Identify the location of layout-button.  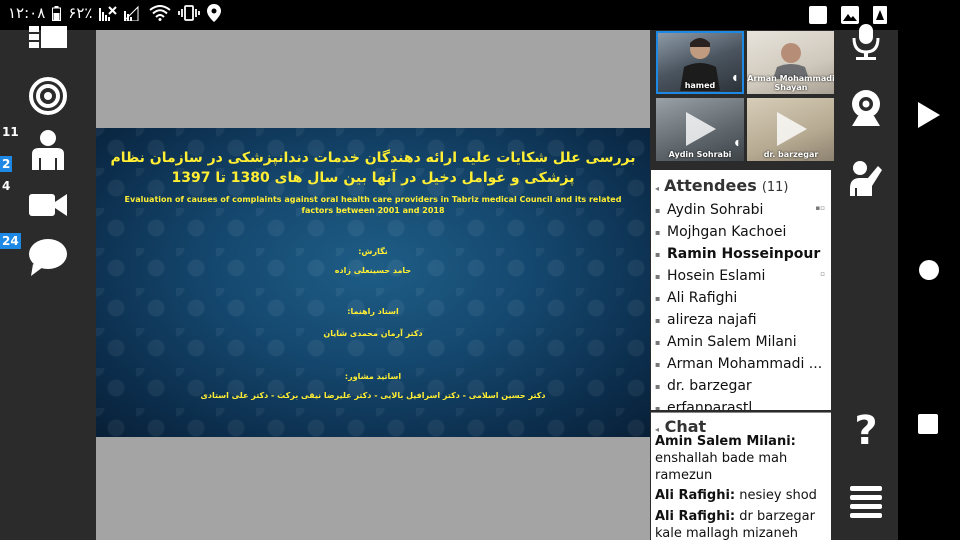
(48, 46).